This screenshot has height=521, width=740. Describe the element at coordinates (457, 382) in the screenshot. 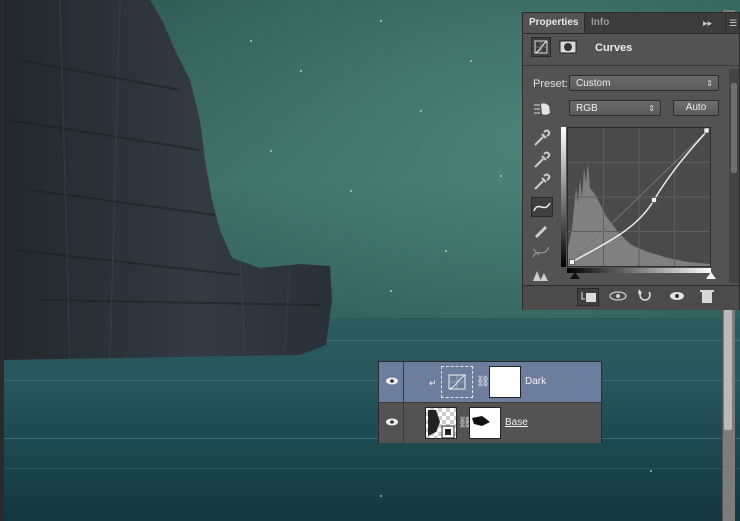

I see `curves-layer-thumbnail` at that location.